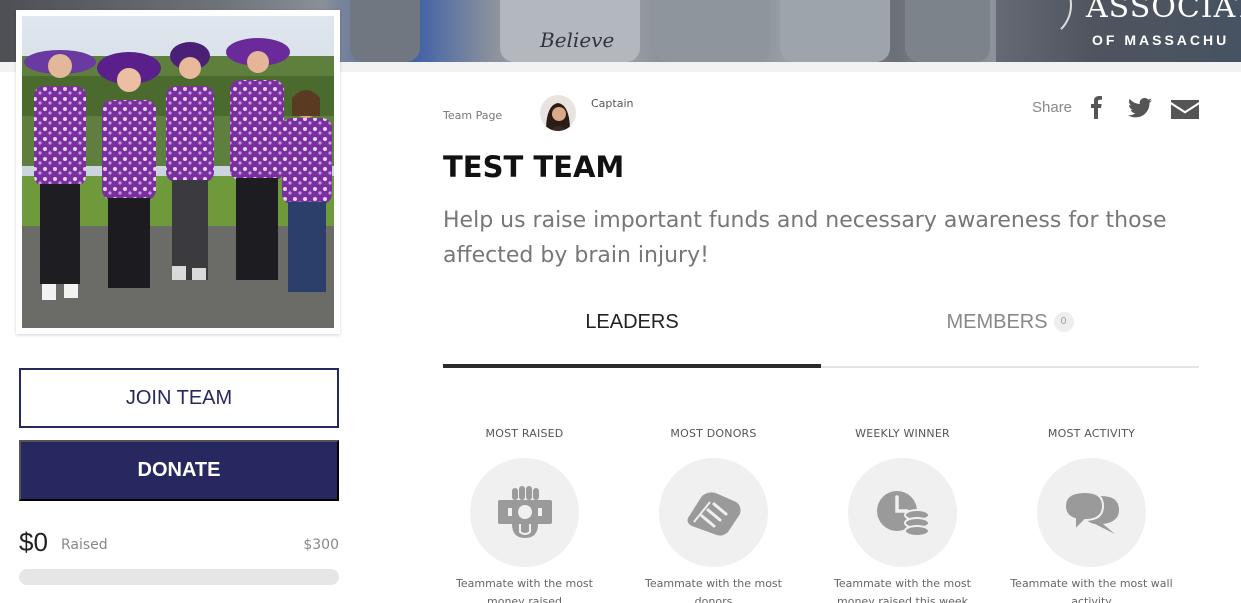  What do you see at coordinates (612, 103) in the screenshot?
I see `captain-label: Captain` at bounding box center [612, 103].